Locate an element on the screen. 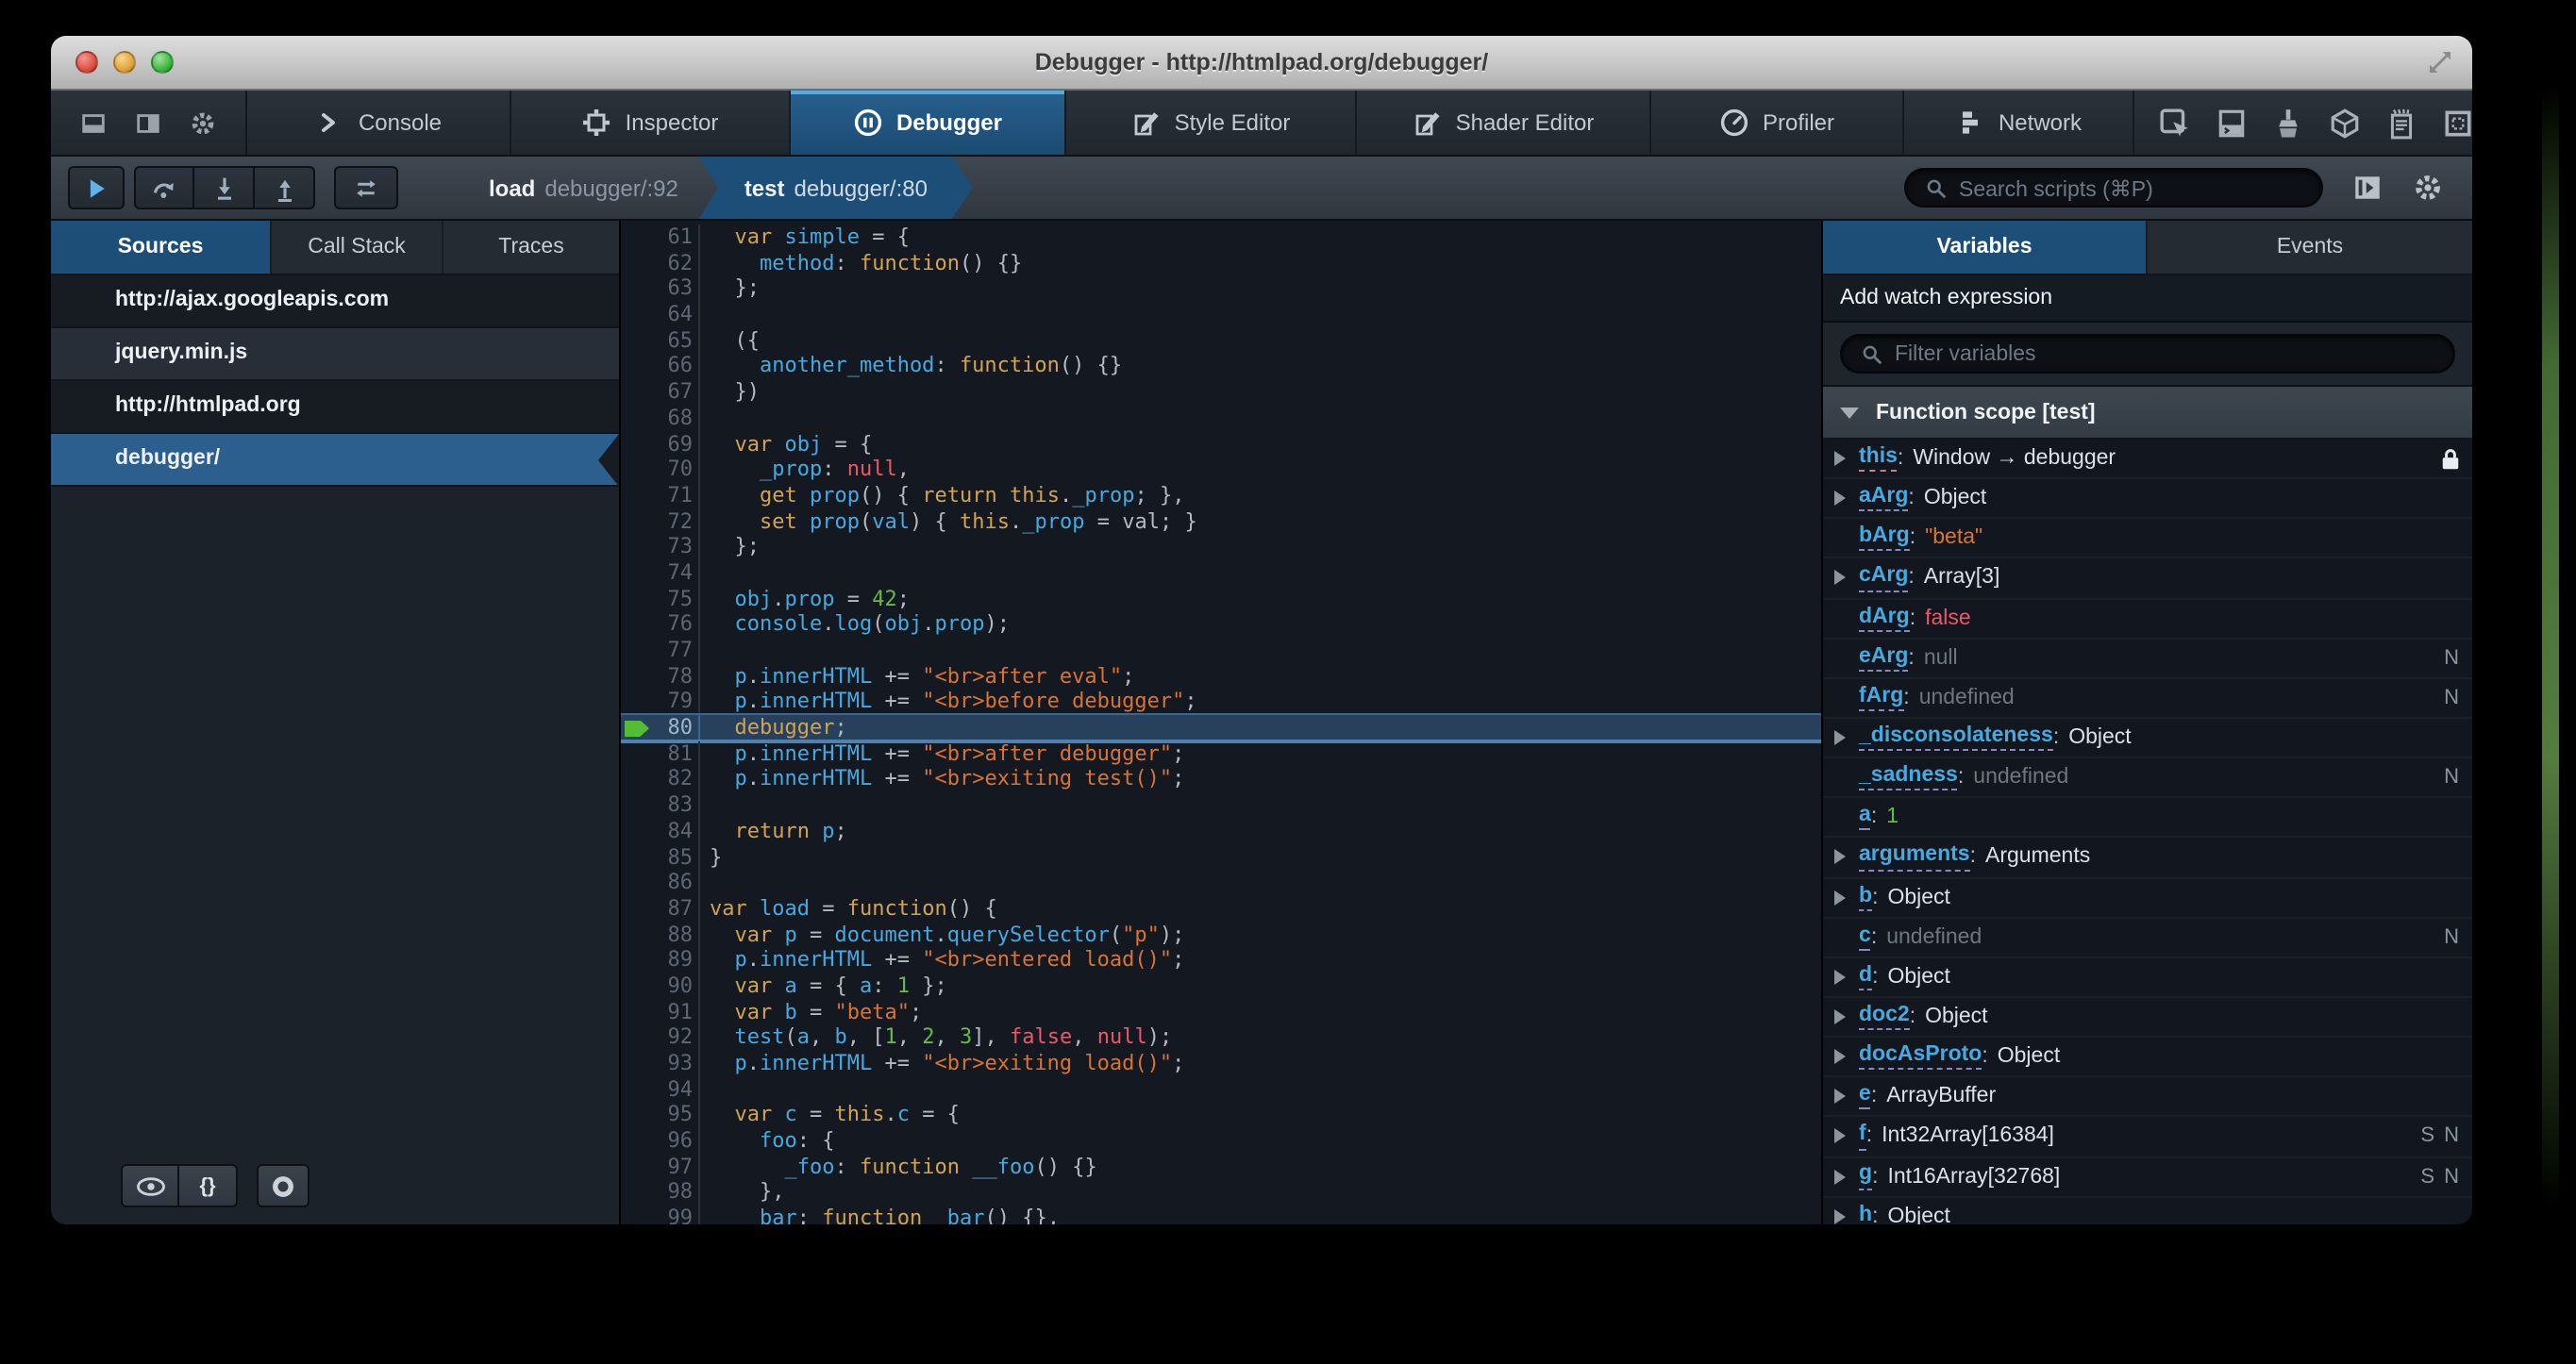  line-number: 61 is located at coordinates (660, 238).